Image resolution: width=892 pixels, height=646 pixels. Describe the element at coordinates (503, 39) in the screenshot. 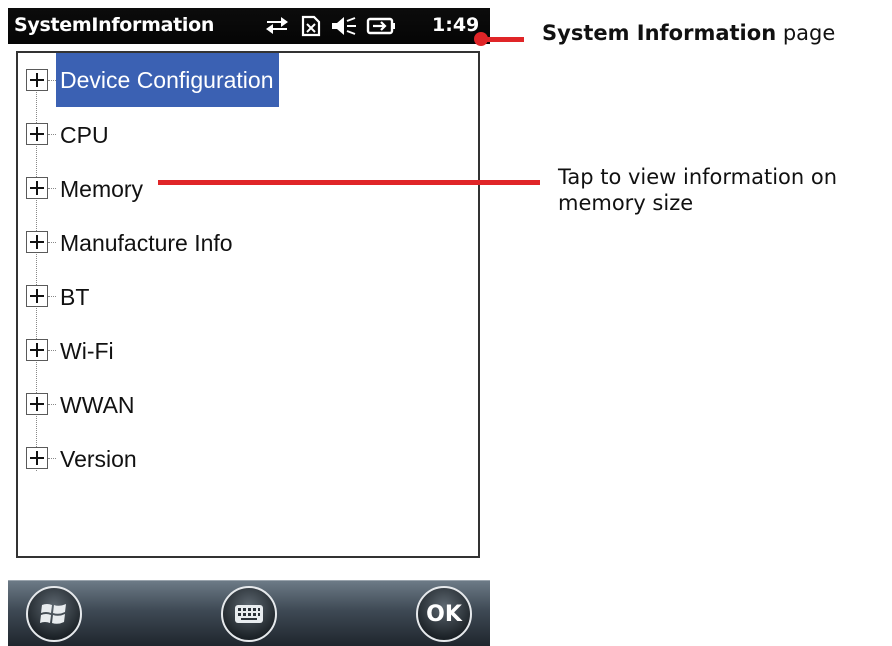

I see `callout-leader-page` at that location.